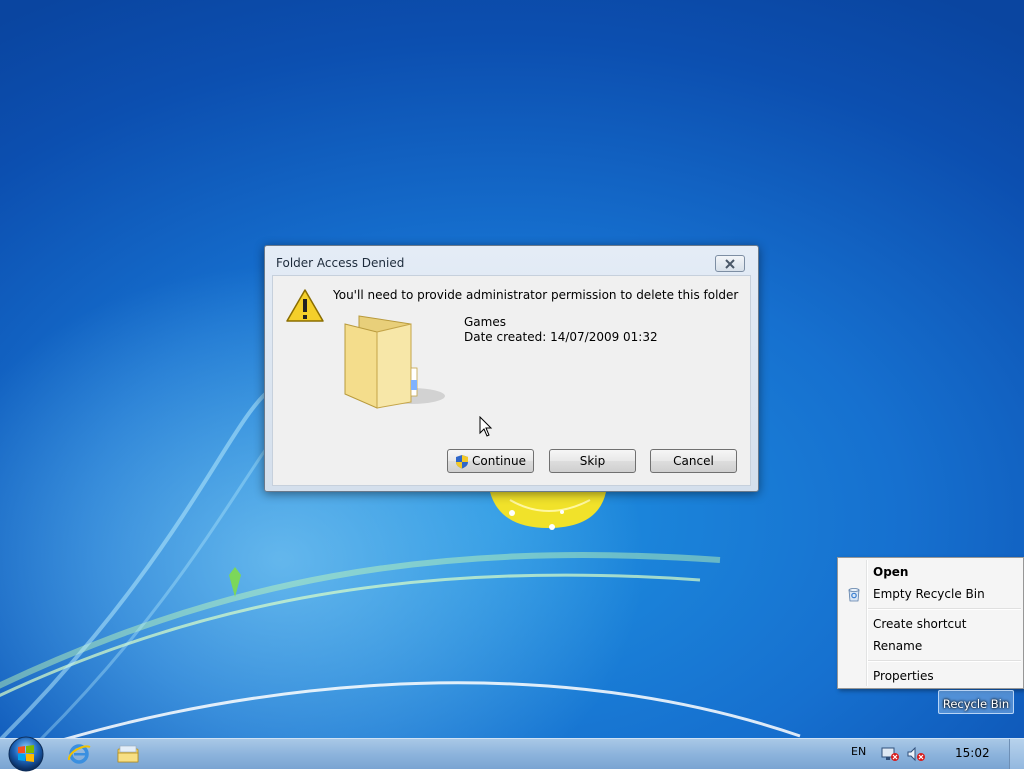 This screenshot has height=773, width=1024. Describe the element at coordinates (512, 754) in the screenshot. I see `taskbar: EN 15:02` at that location.